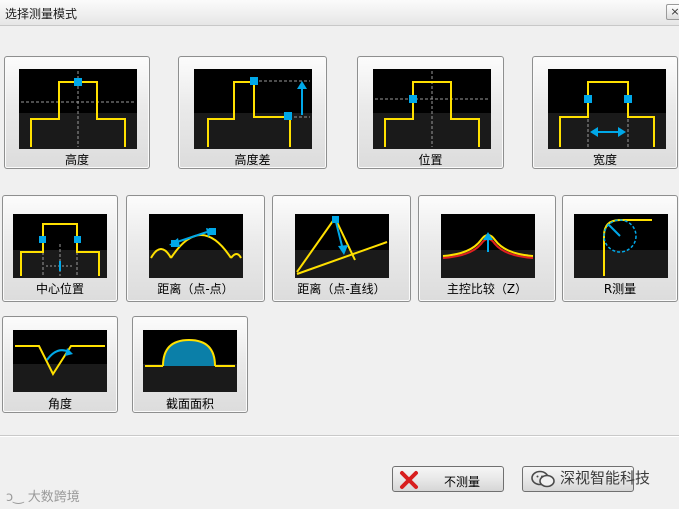  Describe the element at coordinates (430, 160) in the screenshot. I see `mode-position-label: 位置` at that location.